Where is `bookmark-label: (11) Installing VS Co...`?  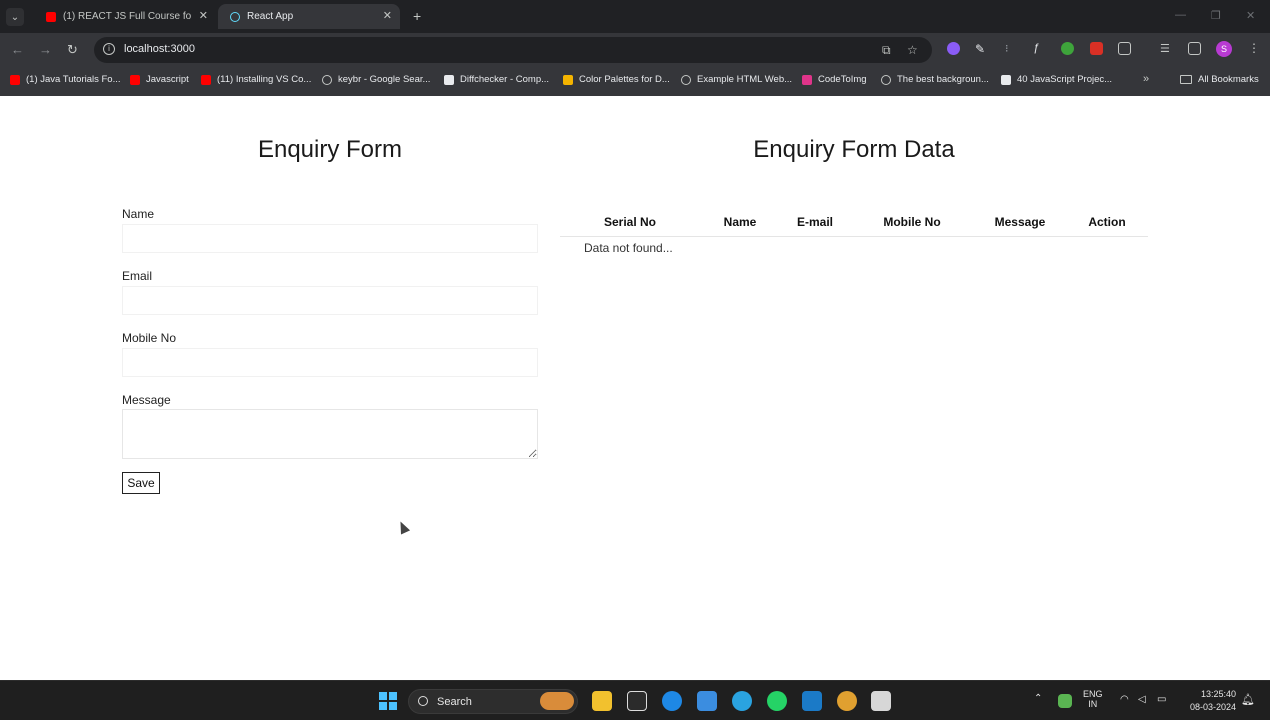
bookmark-label: (11) Installing VS Co... is located at coordinates (264, 79).